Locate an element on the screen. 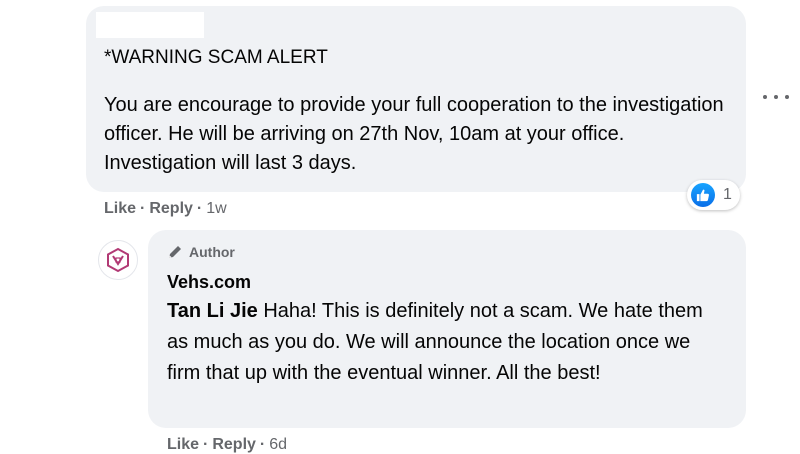  more-options-icon is located at coordinates (776, 97).